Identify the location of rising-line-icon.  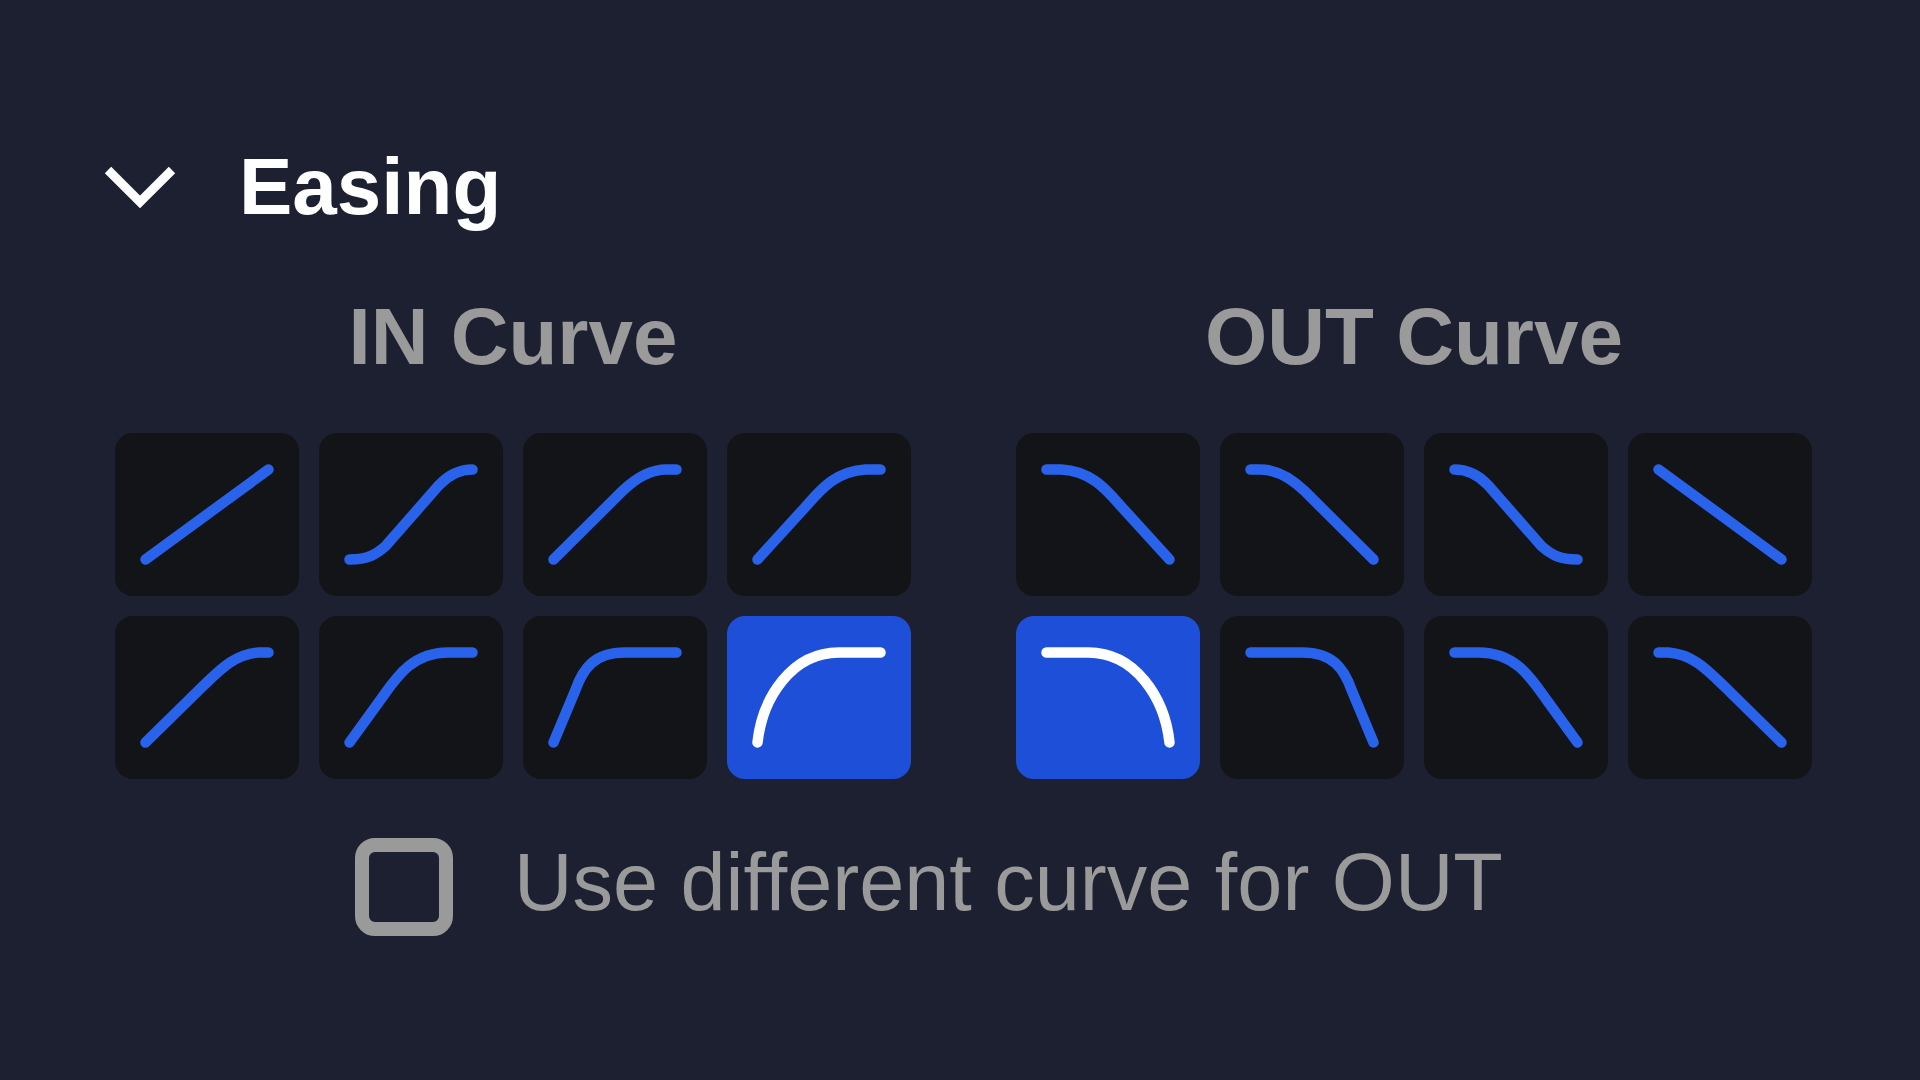
(207, 514).